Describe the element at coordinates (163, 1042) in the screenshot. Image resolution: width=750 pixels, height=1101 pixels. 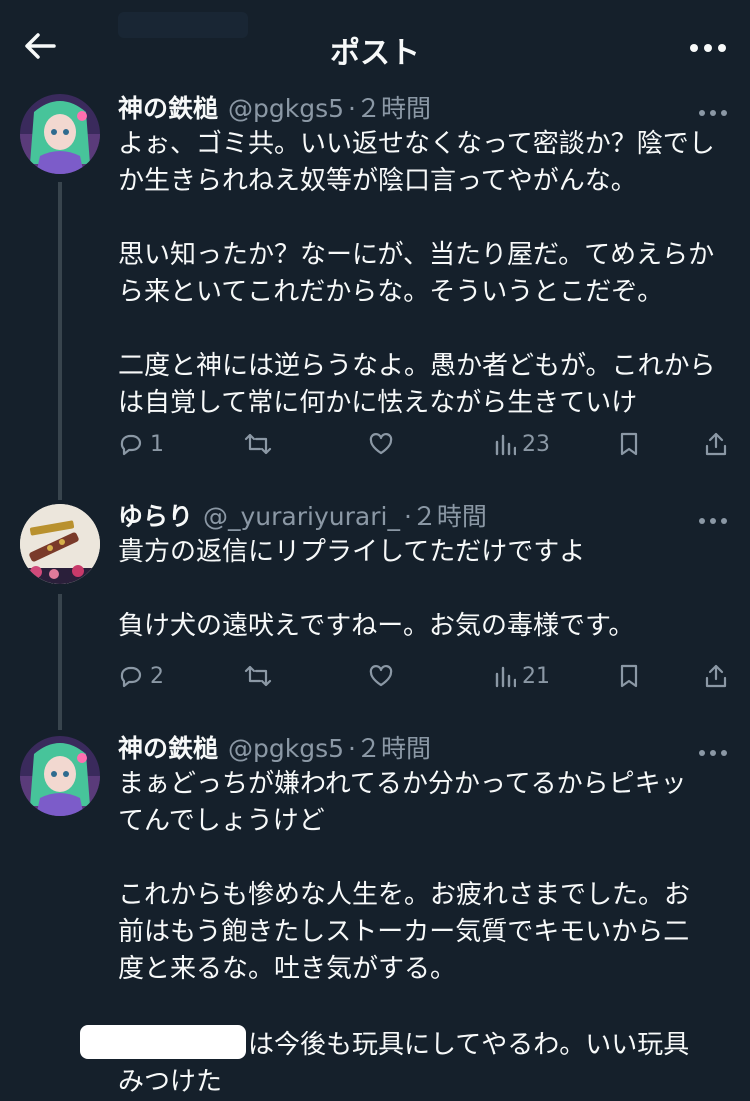
I see `redacted-block` at that location.